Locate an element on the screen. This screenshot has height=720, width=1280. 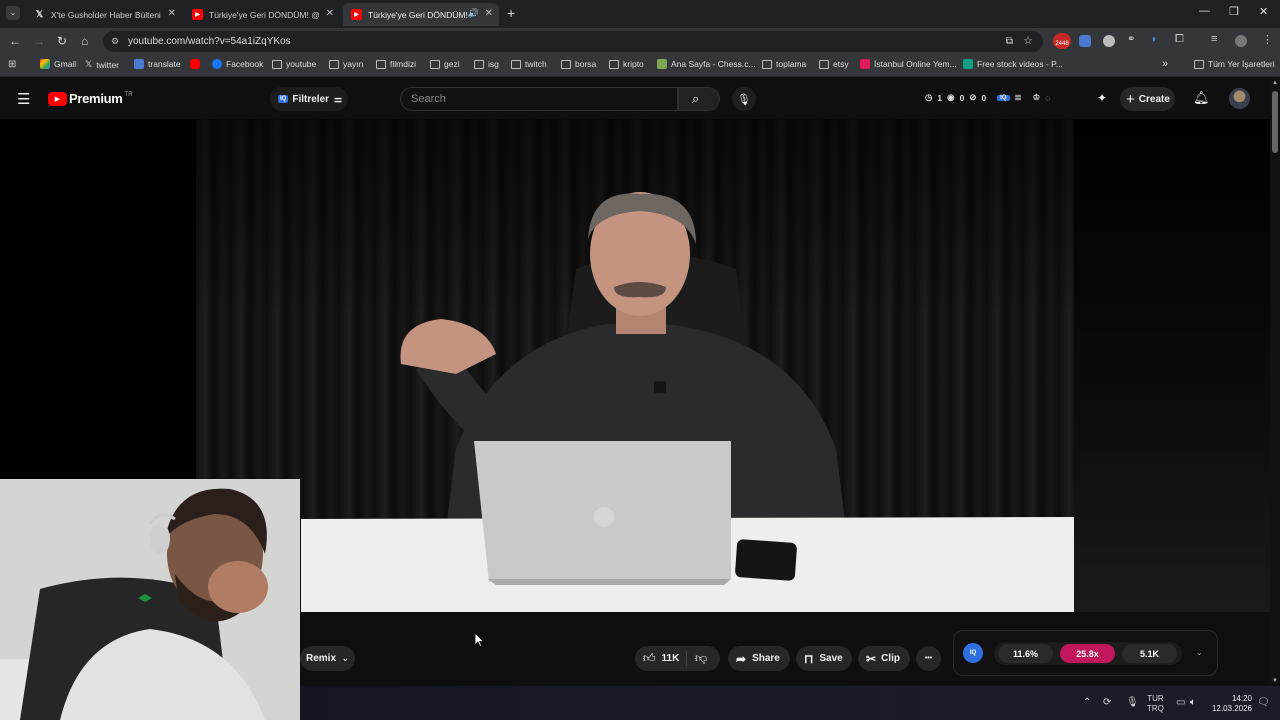
like-button: 👍︎ 11K is located at coordinates (661, 658).